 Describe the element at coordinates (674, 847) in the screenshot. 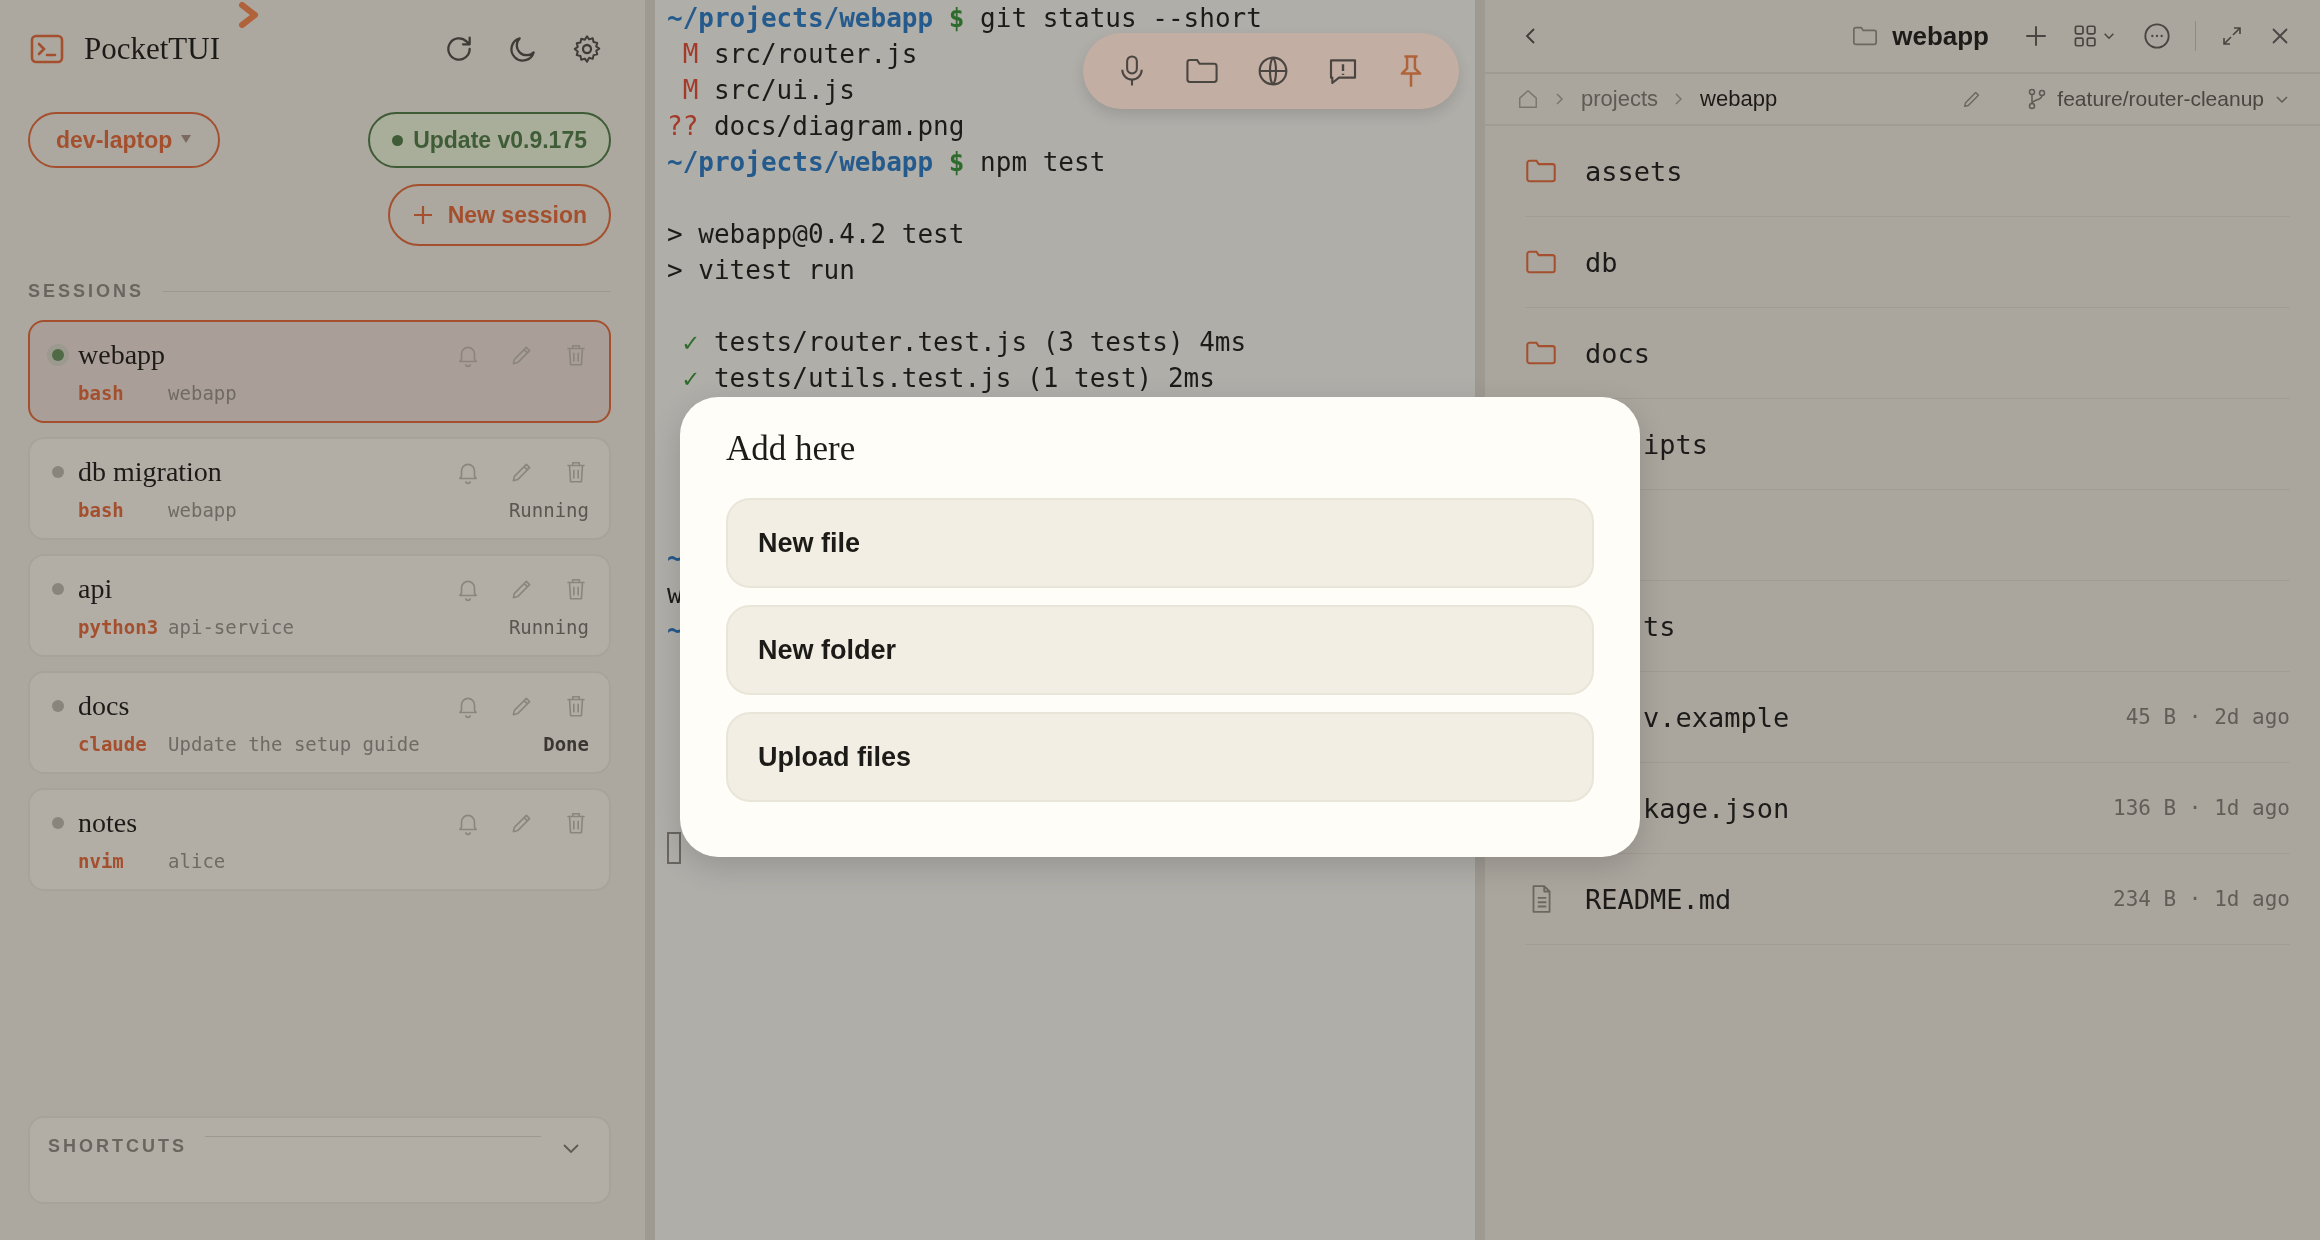

I see `terminal-cursor` at that location.